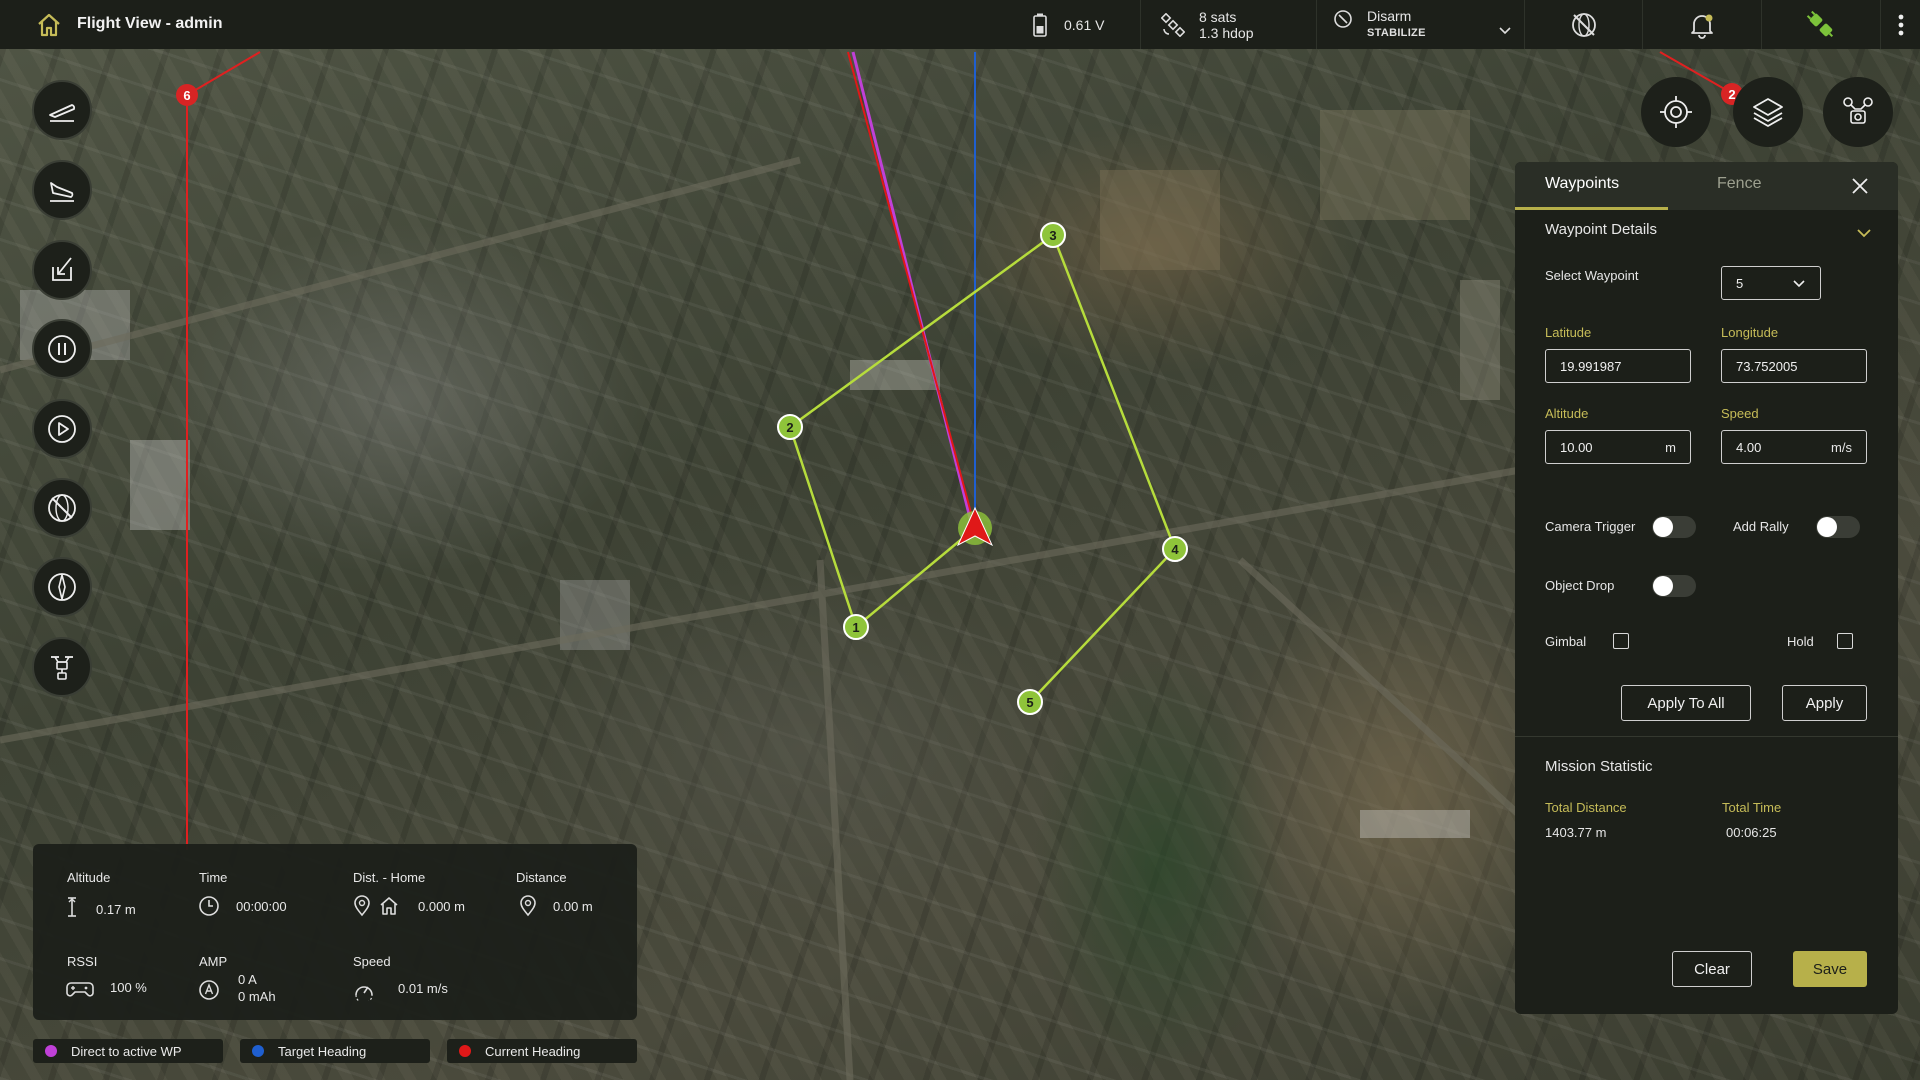  Describe the element at coordinates (1582, 184) in the screenshot. I see `tab-waypoints: Waypoints` at that location.